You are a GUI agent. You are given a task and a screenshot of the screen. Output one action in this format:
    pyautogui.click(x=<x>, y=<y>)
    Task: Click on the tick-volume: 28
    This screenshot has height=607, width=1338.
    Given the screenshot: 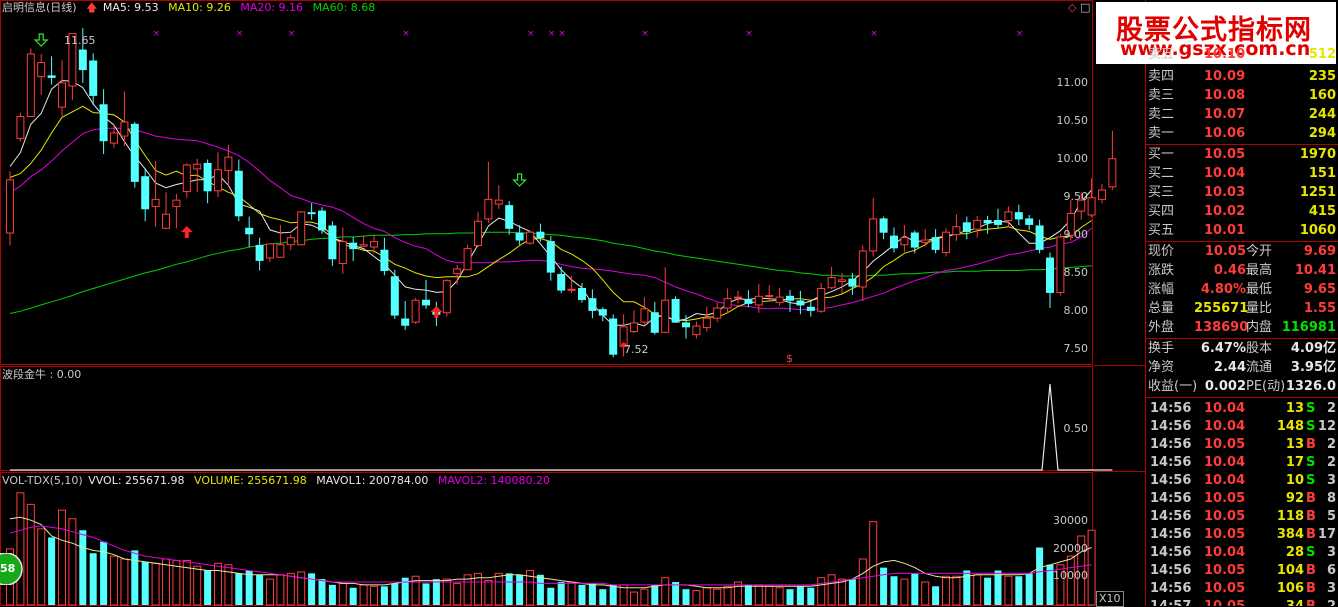 What is the action you would take?
    pyautogui.click(x=1294, y=552)
    